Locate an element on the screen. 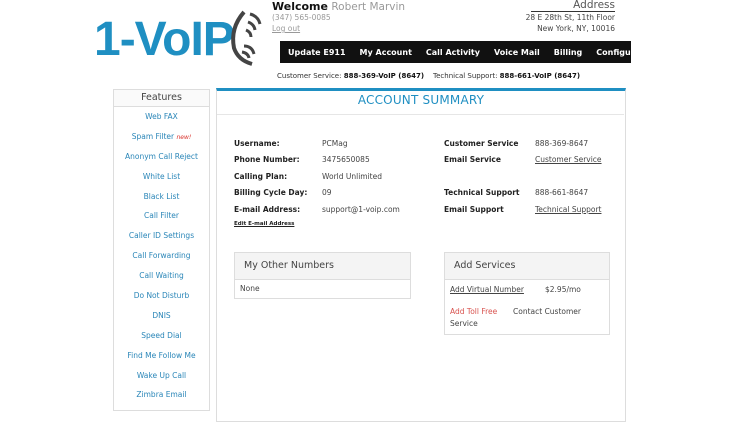 This screenshot has width=740, height=422. feature-black-list: Black List is located at coordinates (161, 197).